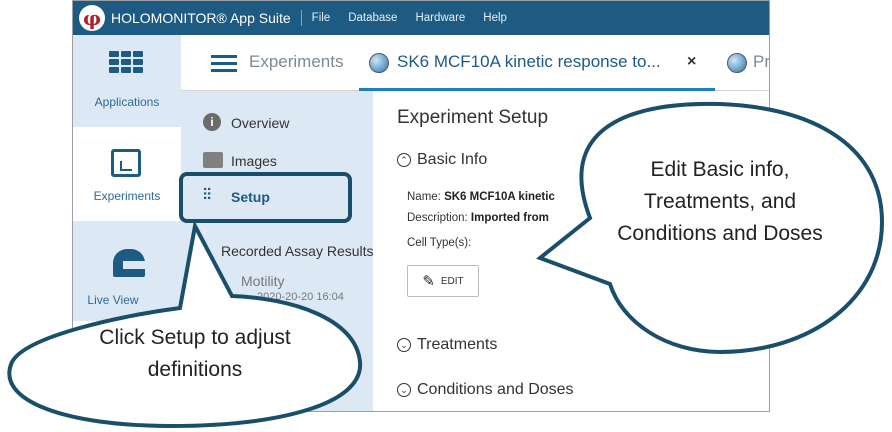  I want to click on callout-left-text: Click Setup to adjust definitions, so click(195, 353).